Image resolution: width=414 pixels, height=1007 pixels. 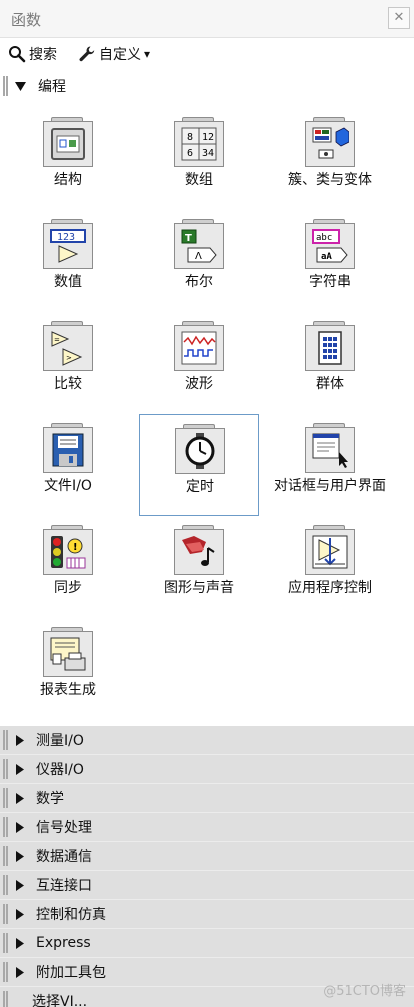 I want to click on graphics-sound-icon, so click(x=199, y=550).